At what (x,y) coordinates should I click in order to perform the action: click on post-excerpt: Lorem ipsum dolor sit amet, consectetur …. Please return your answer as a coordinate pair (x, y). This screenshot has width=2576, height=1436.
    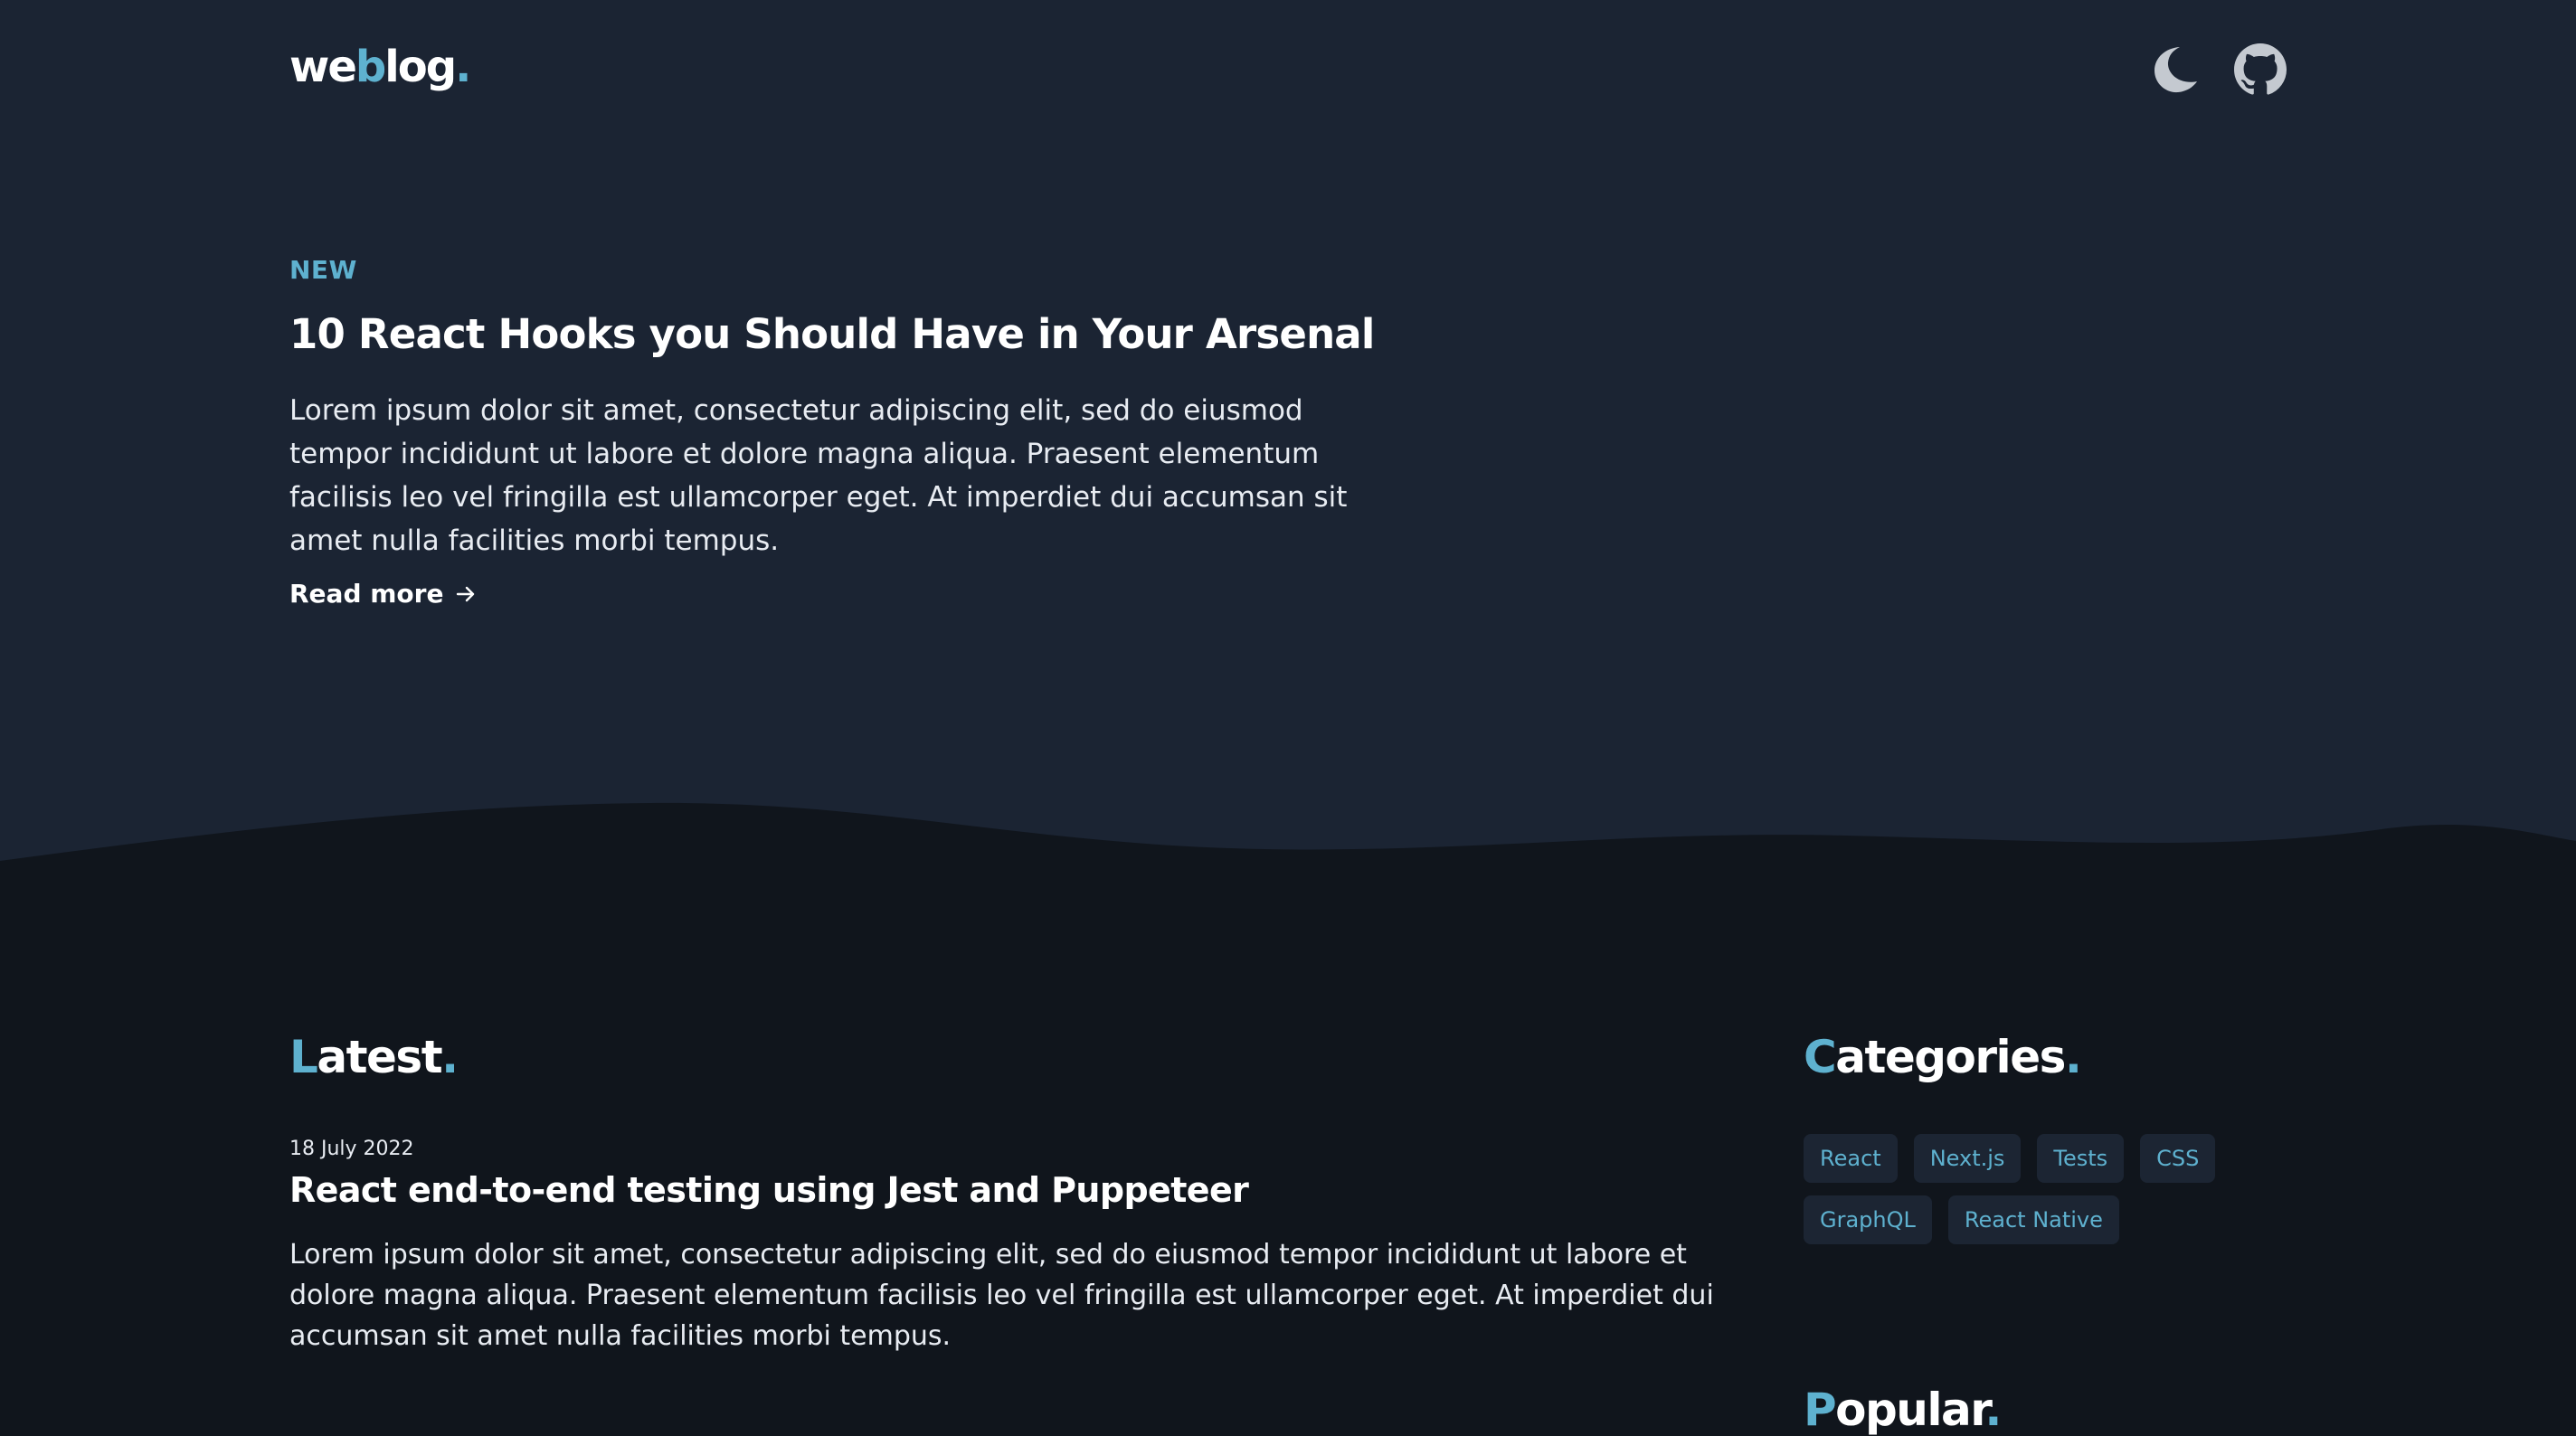
    Looking at the image, I should click on (1002, 1295).